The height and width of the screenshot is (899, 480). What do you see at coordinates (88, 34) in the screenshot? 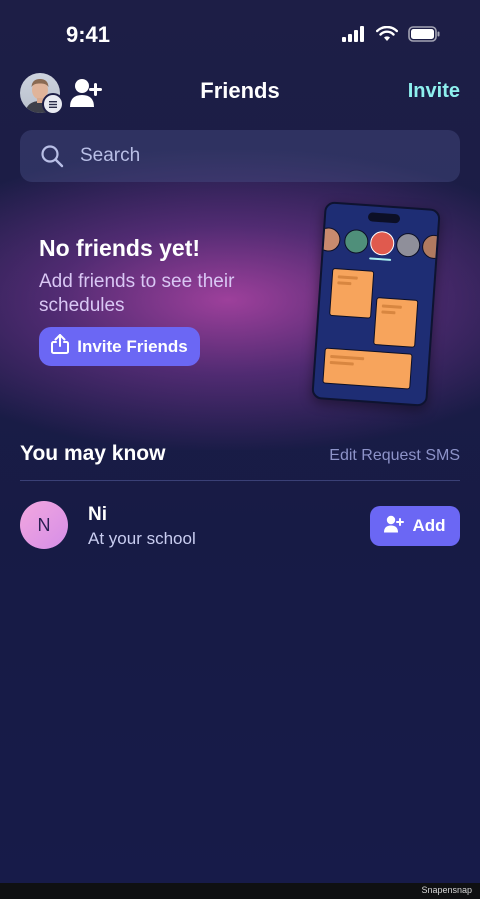
I see `status-time: 9:41` at bounding box center [88, 34].